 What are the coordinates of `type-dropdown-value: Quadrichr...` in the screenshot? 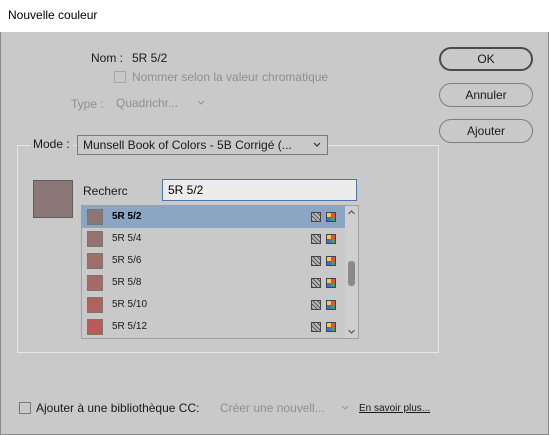 It's located at (147, 103).